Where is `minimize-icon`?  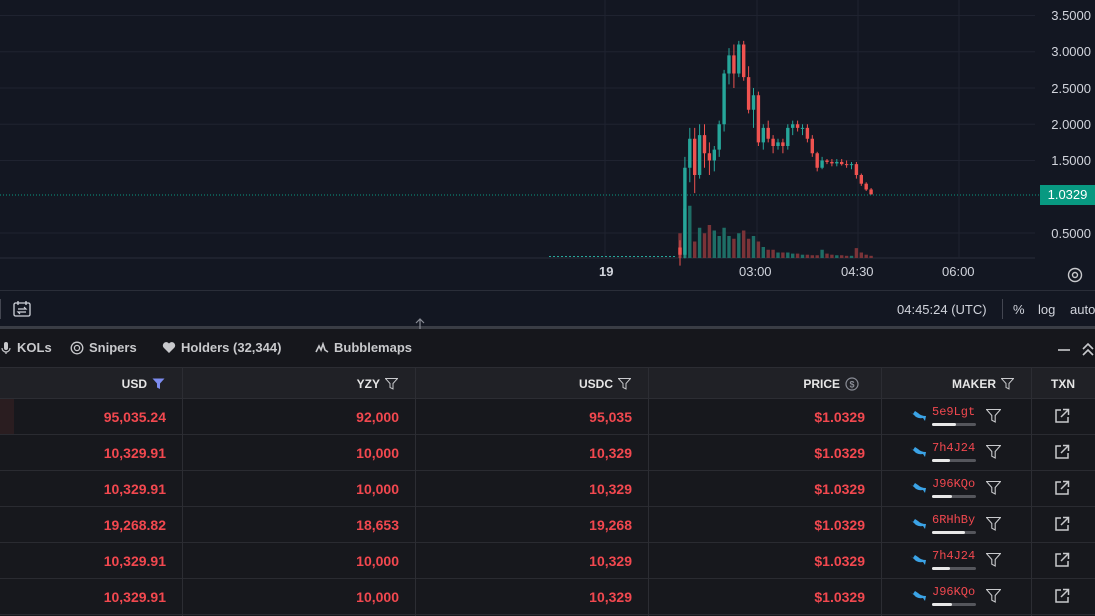 minimize-icon is located at coordinates (1064, 350).